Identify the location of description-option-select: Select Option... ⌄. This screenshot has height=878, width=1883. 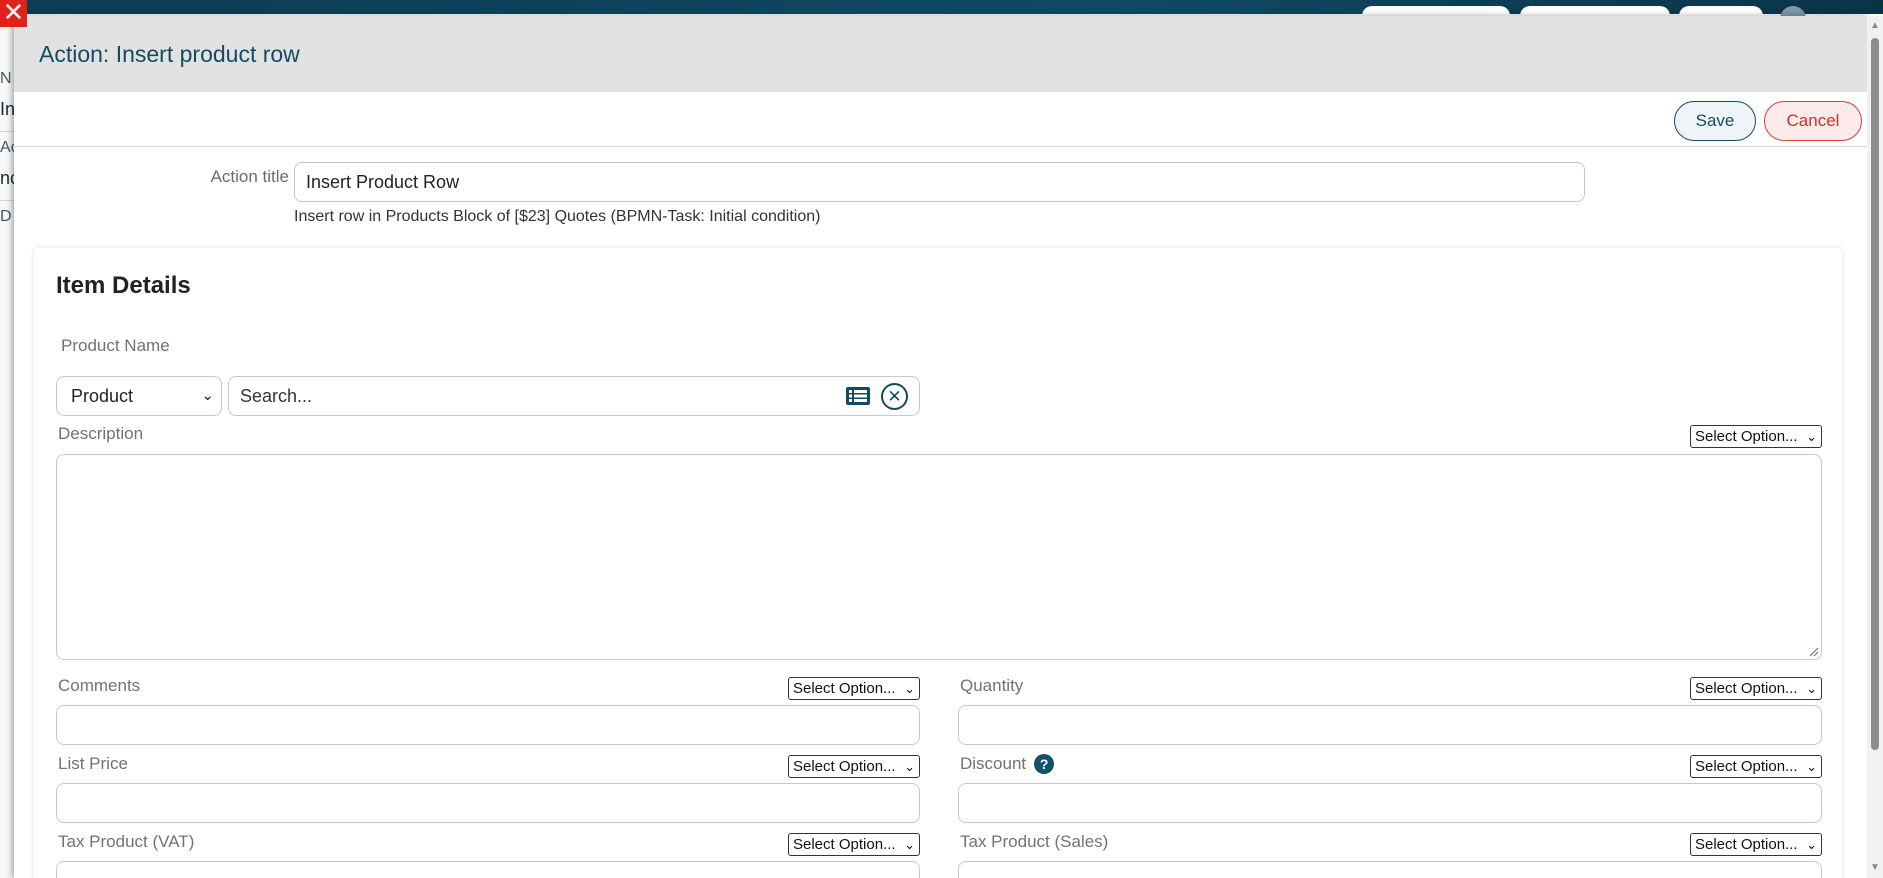
(1756, 436).